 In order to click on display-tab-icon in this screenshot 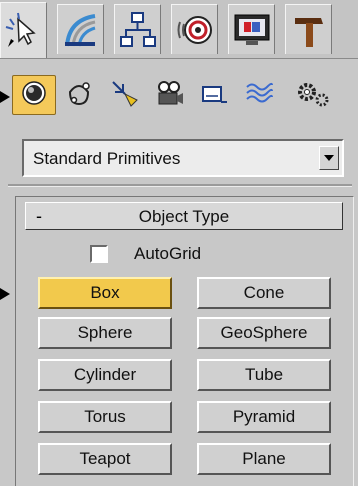, I will do `click(252, 30)`.